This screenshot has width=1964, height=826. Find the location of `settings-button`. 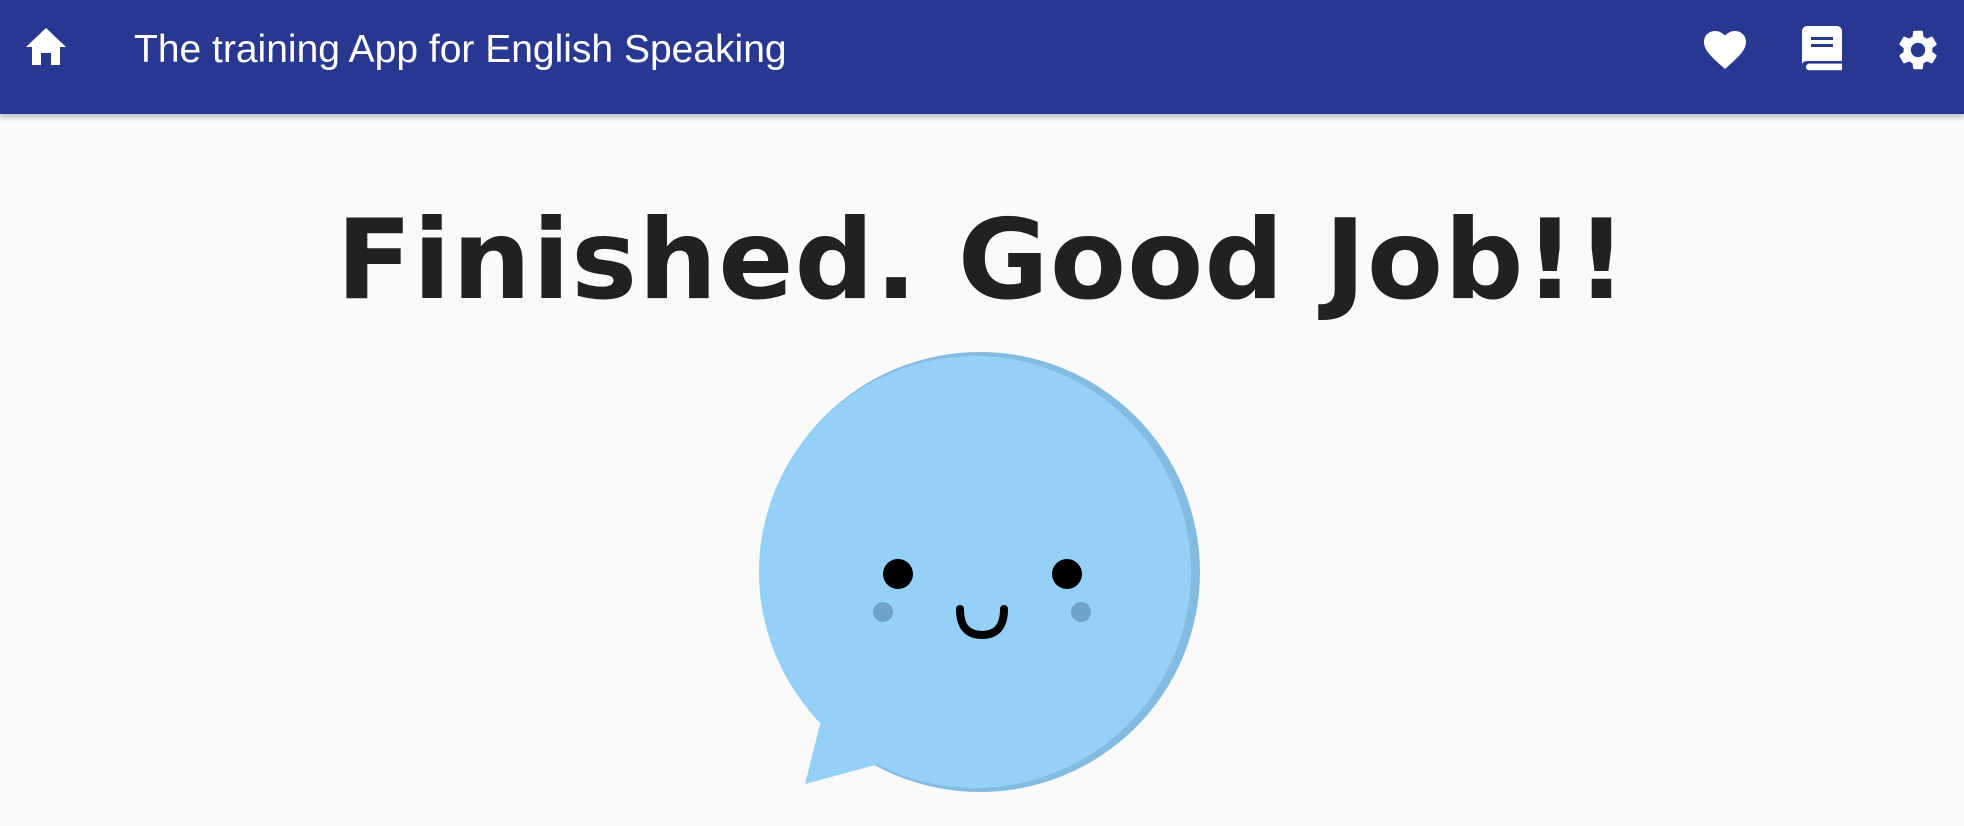

settings-button is located at coordinates (1918, 50).